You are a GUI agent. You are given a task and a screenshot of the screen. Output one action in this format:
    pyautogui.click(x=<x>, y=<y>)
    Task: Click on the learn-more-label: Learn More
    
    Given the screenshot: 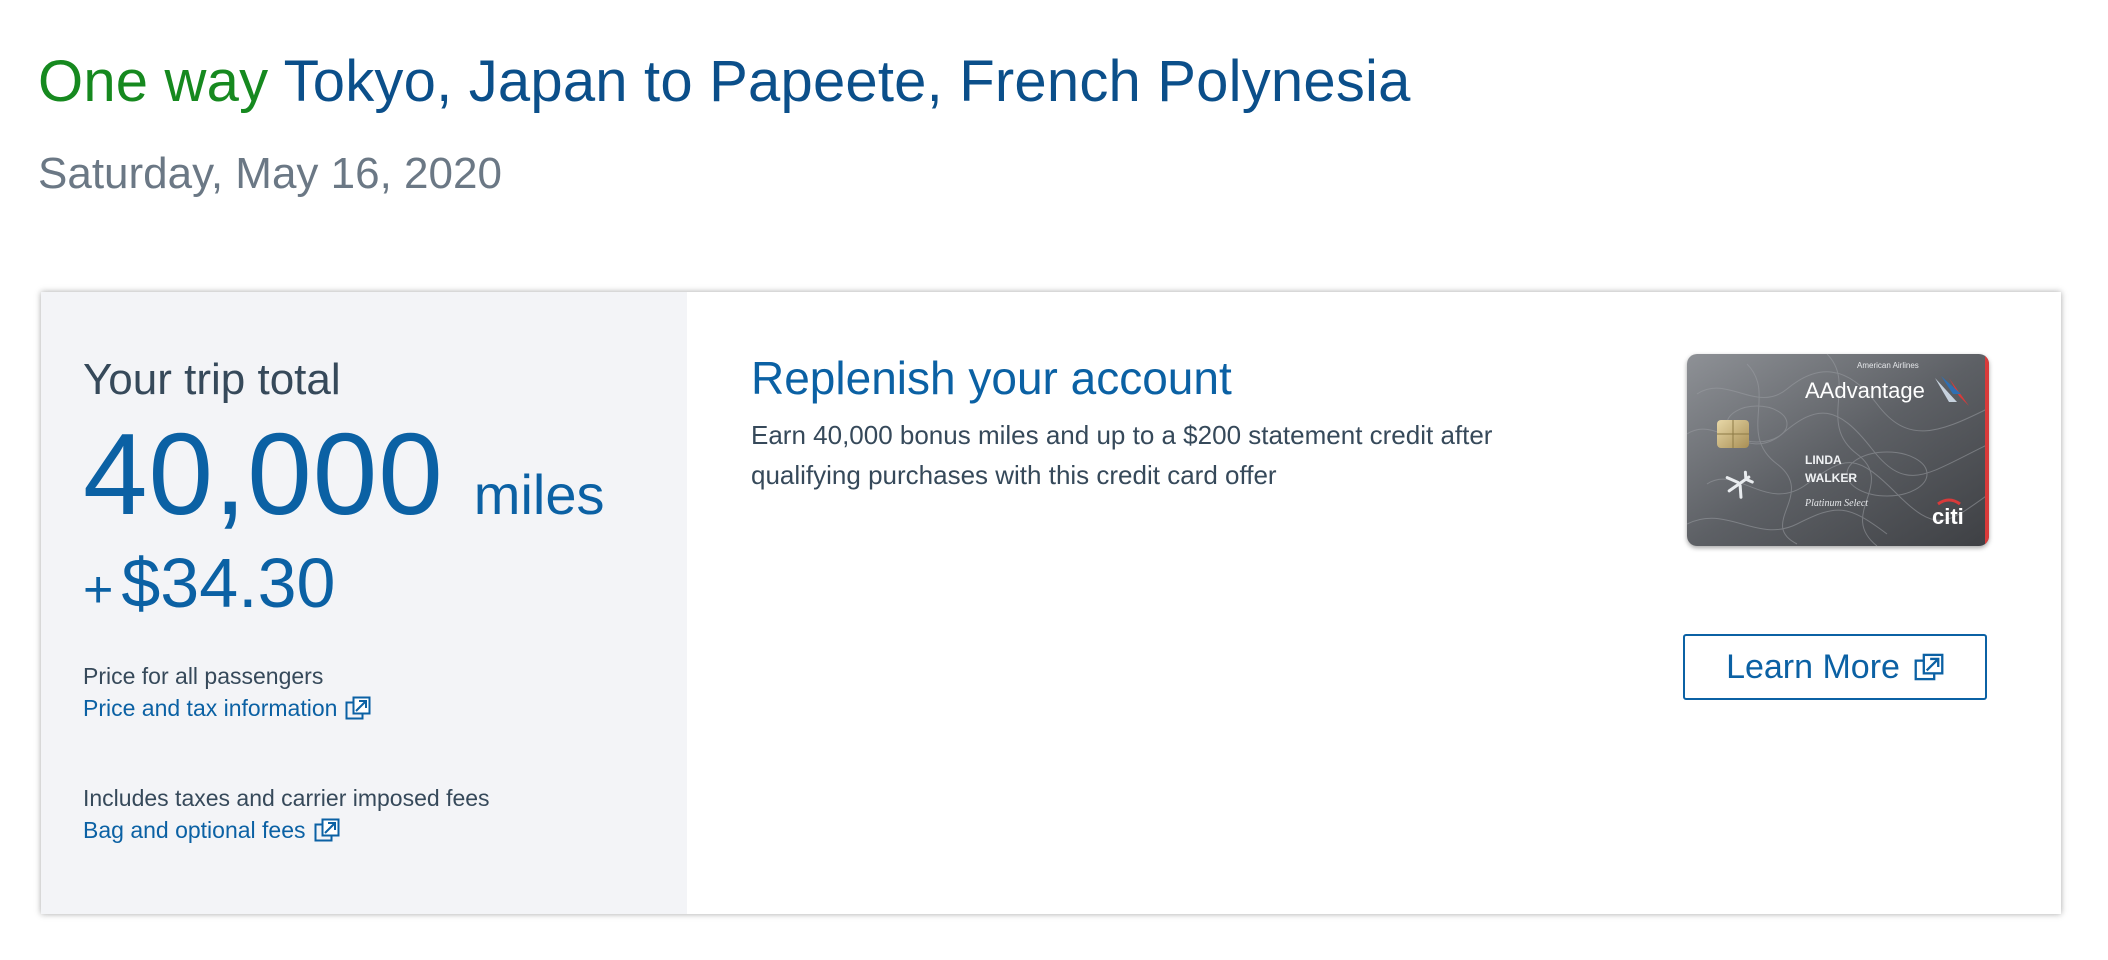 What is the action you would take?
    pyautogui.click(x=1813, y=666)
    